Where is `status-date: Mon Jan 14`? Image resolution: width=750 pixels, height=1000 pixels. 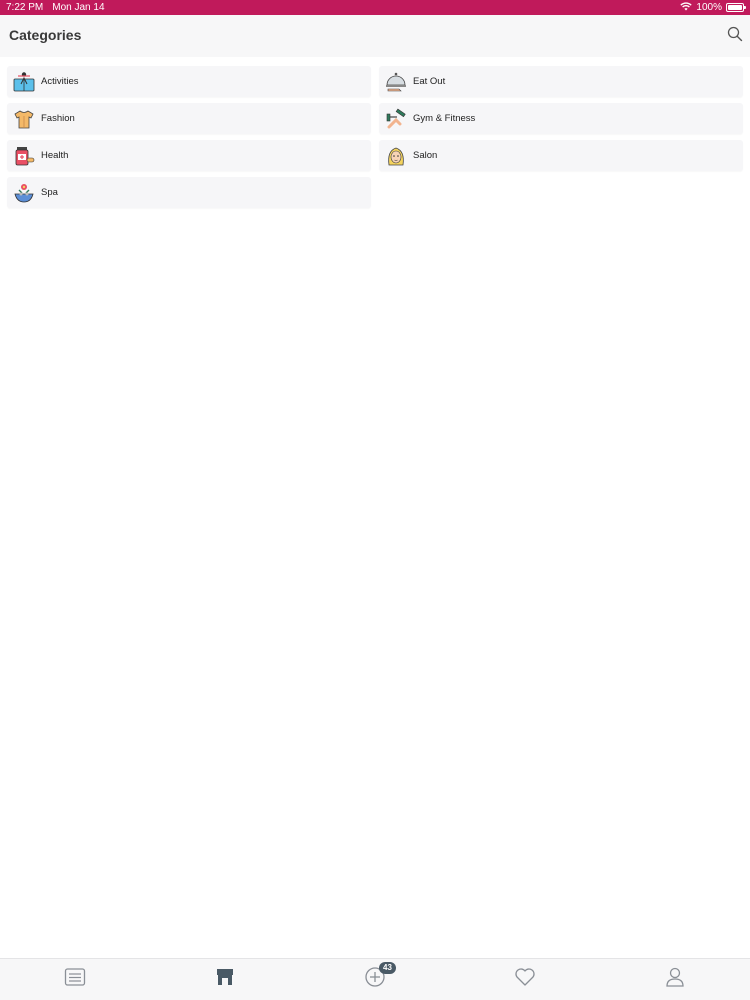 status-date: Mon Jan 14 is located at coordinates (78, 7).